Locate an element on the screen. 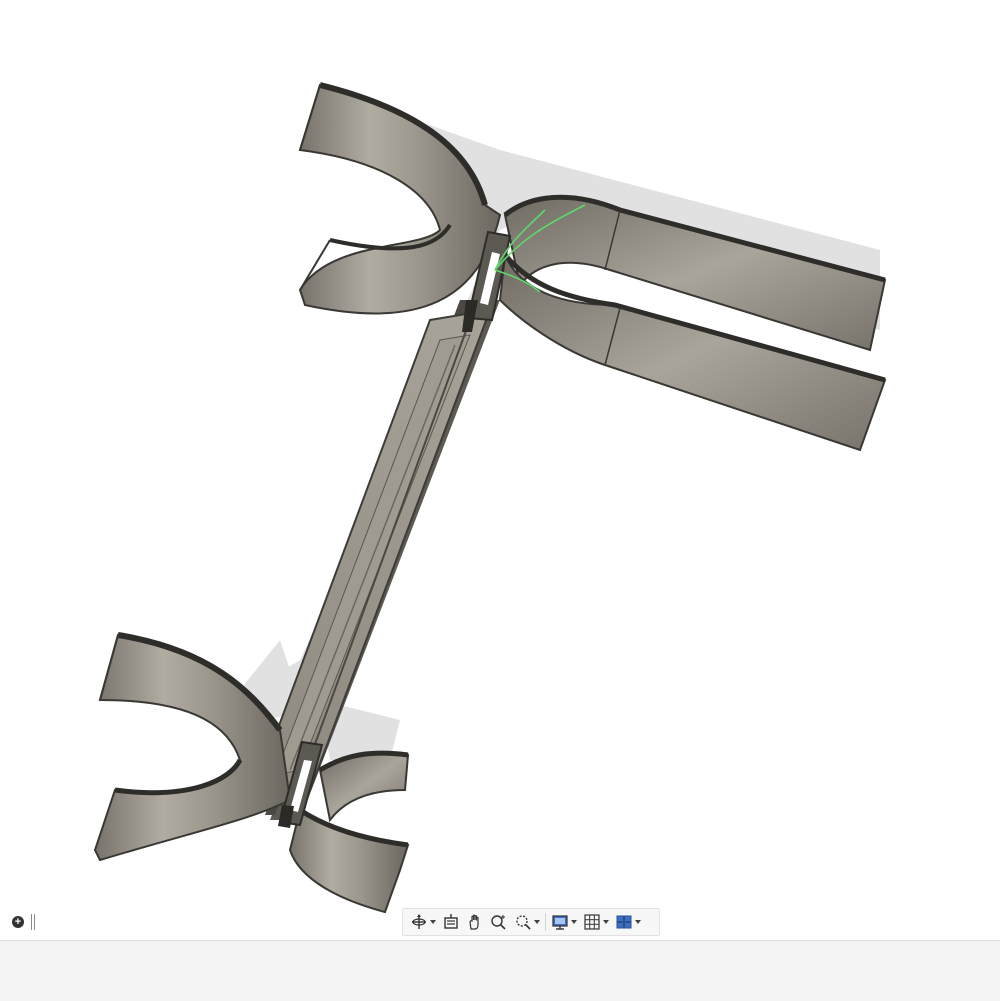  fit-button is located at coordinates (527, 922).